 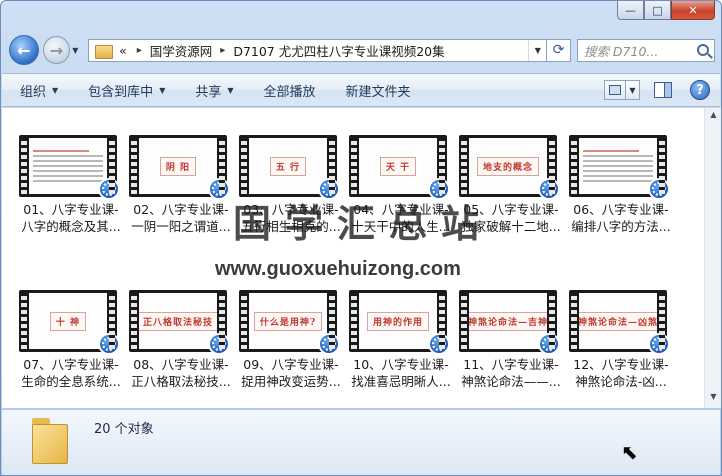 I want to click on back-arrow-icon: ←, so click(x=24, y=50).